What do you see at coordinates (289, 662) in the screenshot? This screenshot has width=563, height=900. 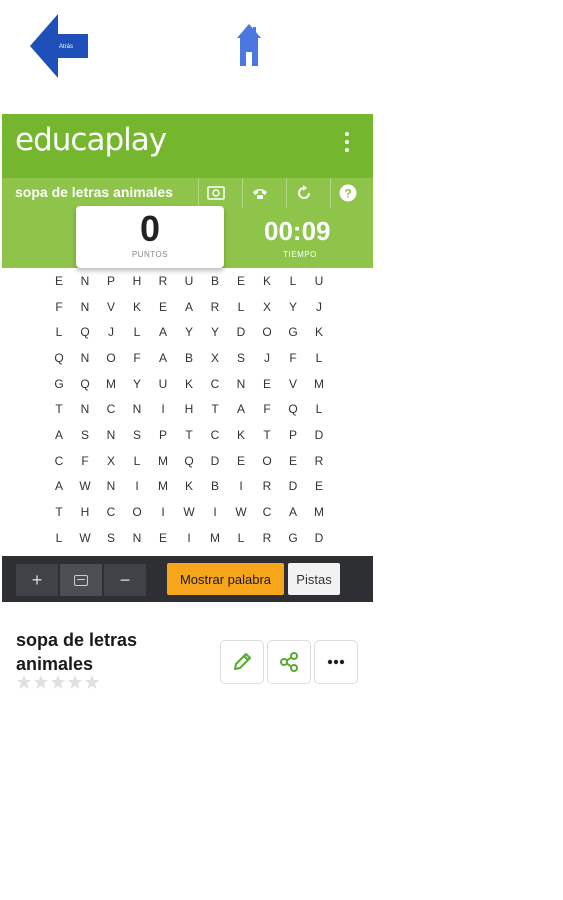 I see `share-button` at bounding box center [289, 662].